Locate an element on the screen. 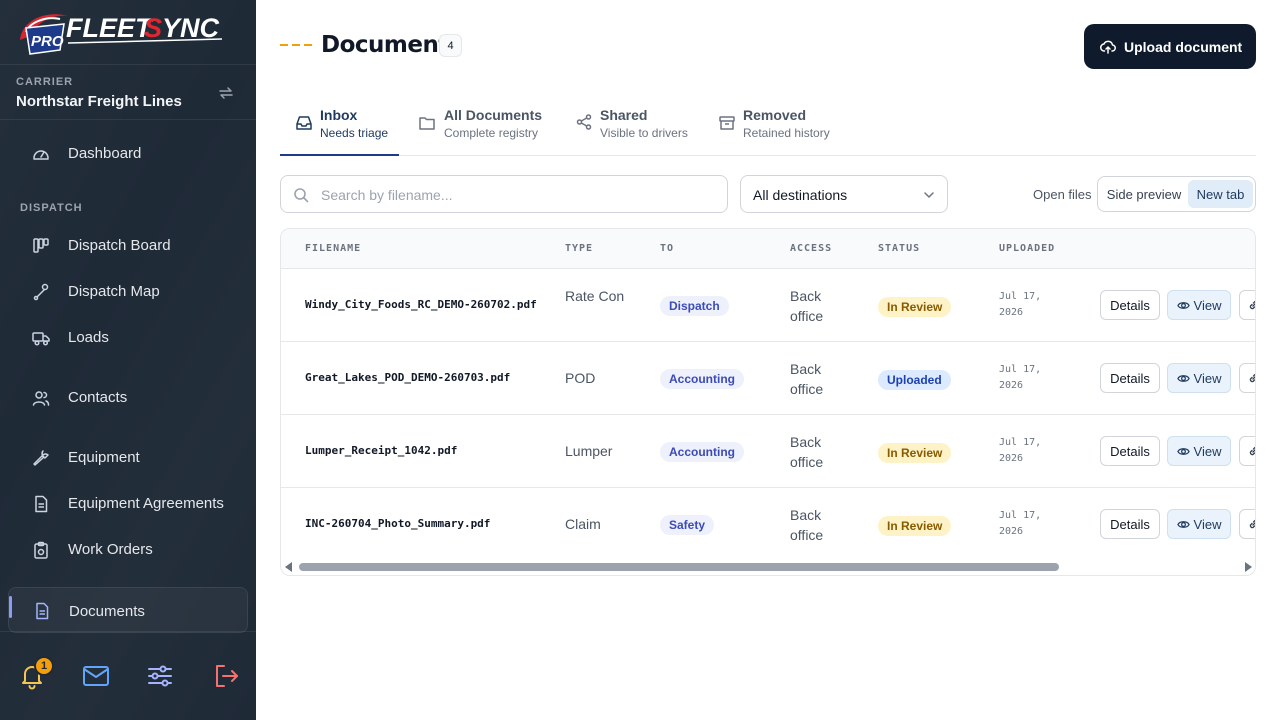 The height and width of the screenshot is (720, 1280). sidebar-item-dispatch-map: Dispatch Map is located at coordinates (128, 292).